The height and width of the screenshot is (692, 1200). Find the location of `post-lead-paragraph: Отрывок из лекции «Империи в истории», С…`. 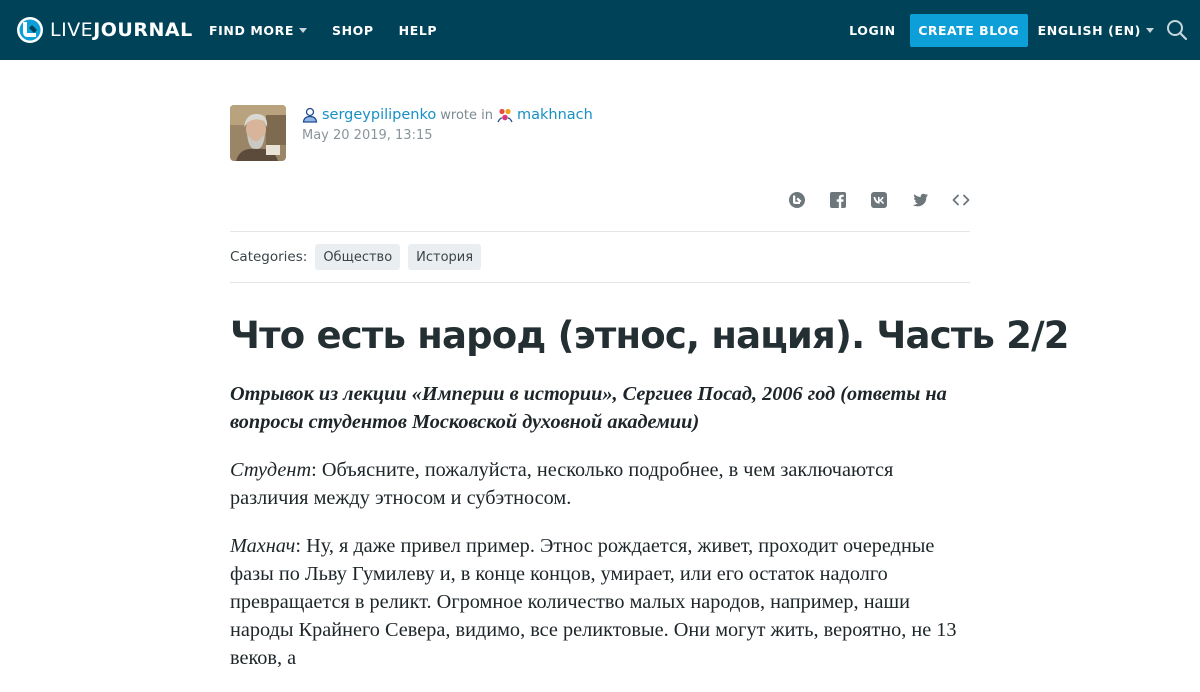

post-lead-paragraph: Отрывок из лекции «Империи в истории», С… is located at coordinates (588, 408).